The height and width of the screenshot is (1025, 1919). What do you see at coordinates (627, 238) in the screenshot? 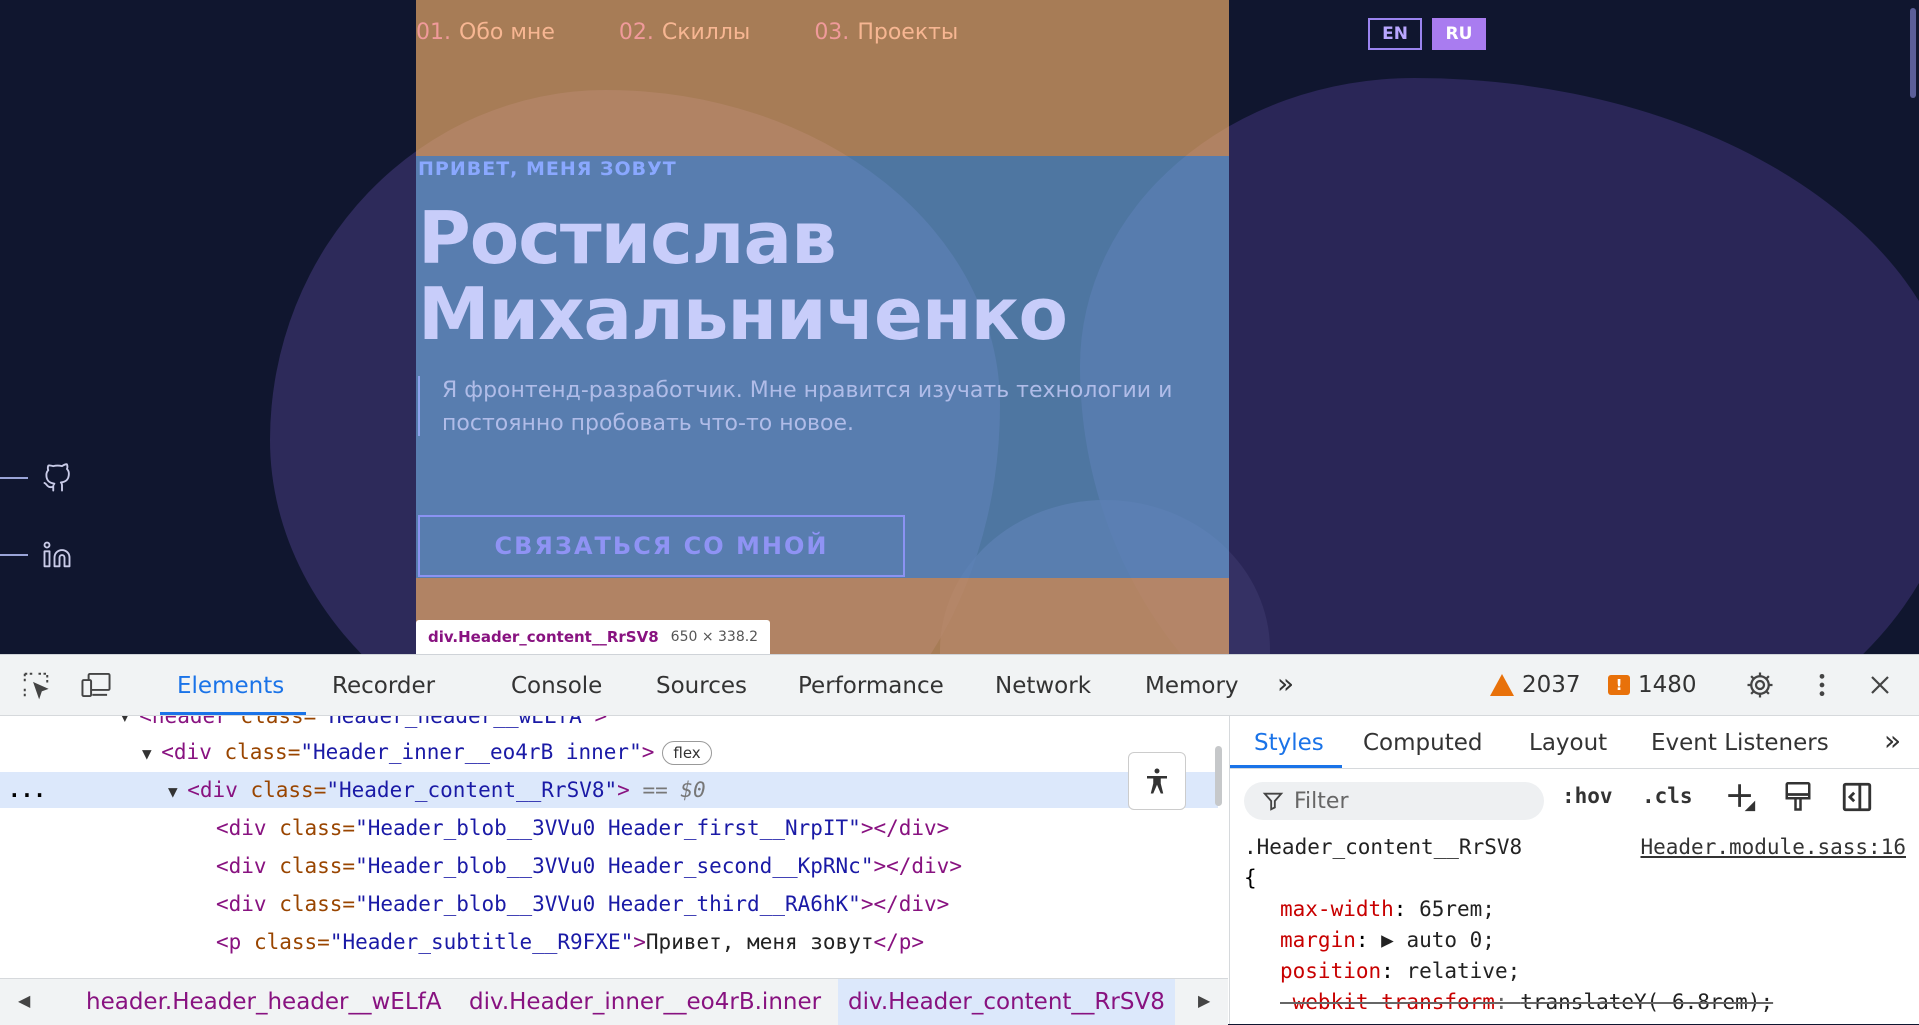
I see `hero-title-line: Ростислав` at bounding box center [627, 238].